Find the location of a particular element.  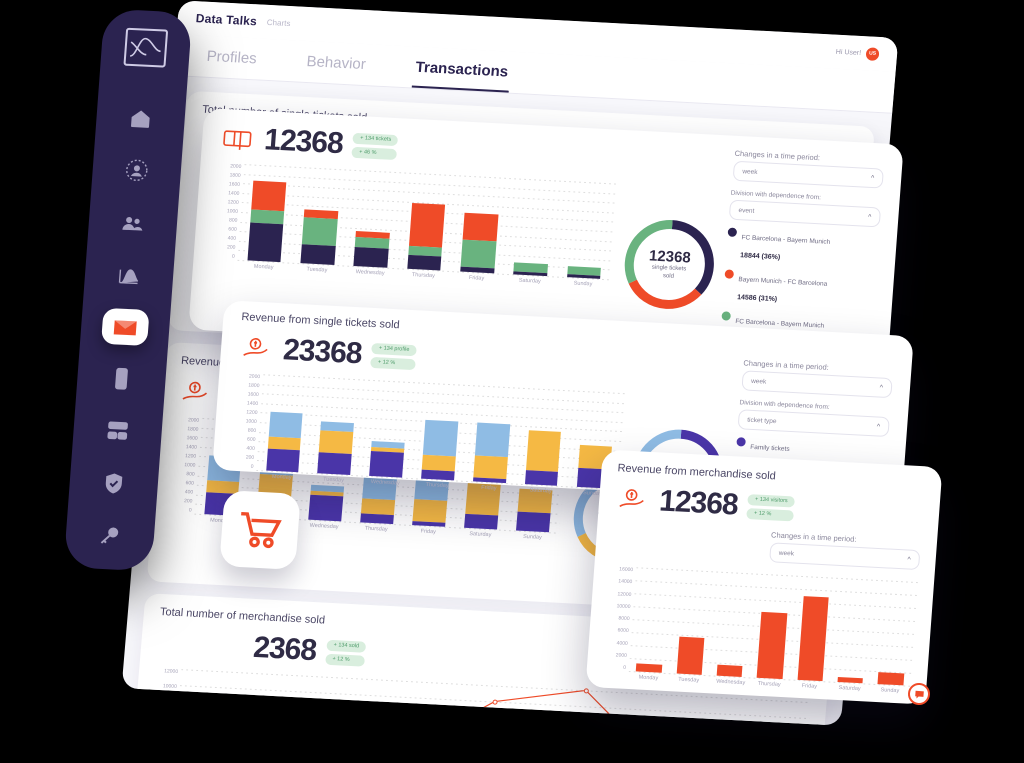

legend-item: Bayern Munich - FC Barcelona 14586 (31%) is located at coordinates (799, 289).